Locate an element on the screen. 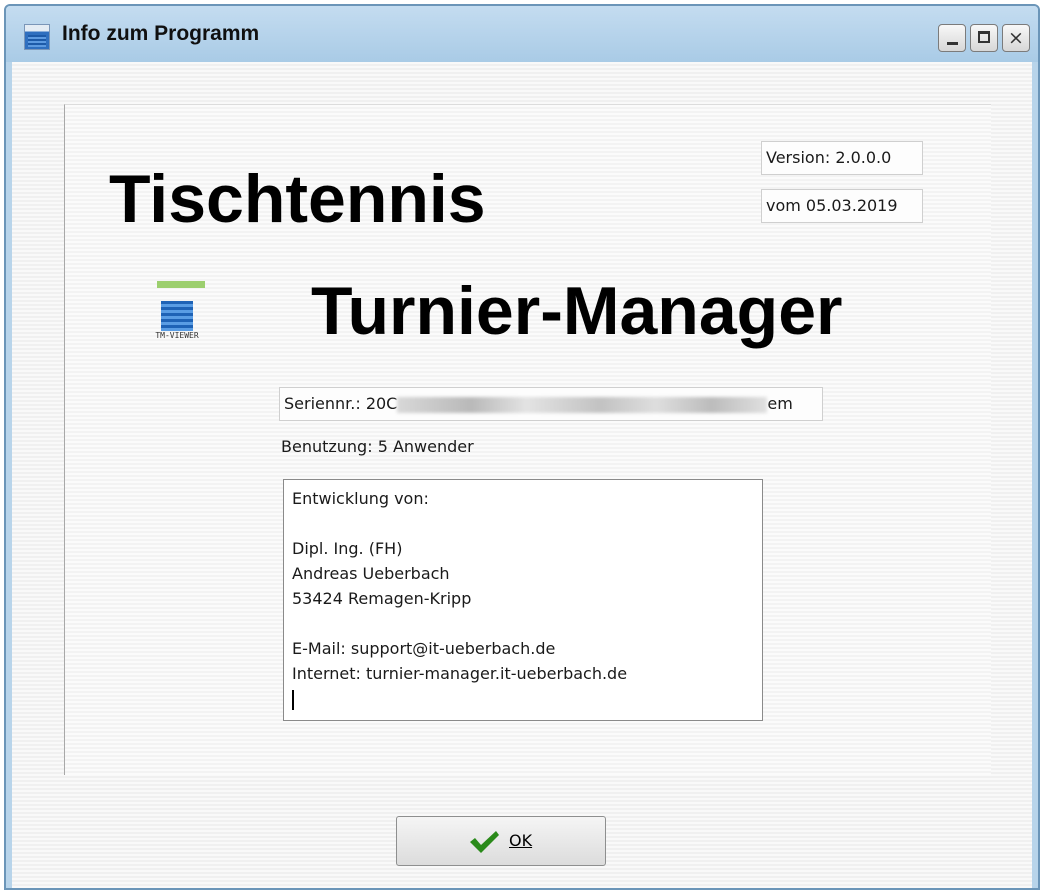 This screenshot has height=894, width=1044. title-bar: Info zum Programm × is located at coordinates (522, 34).